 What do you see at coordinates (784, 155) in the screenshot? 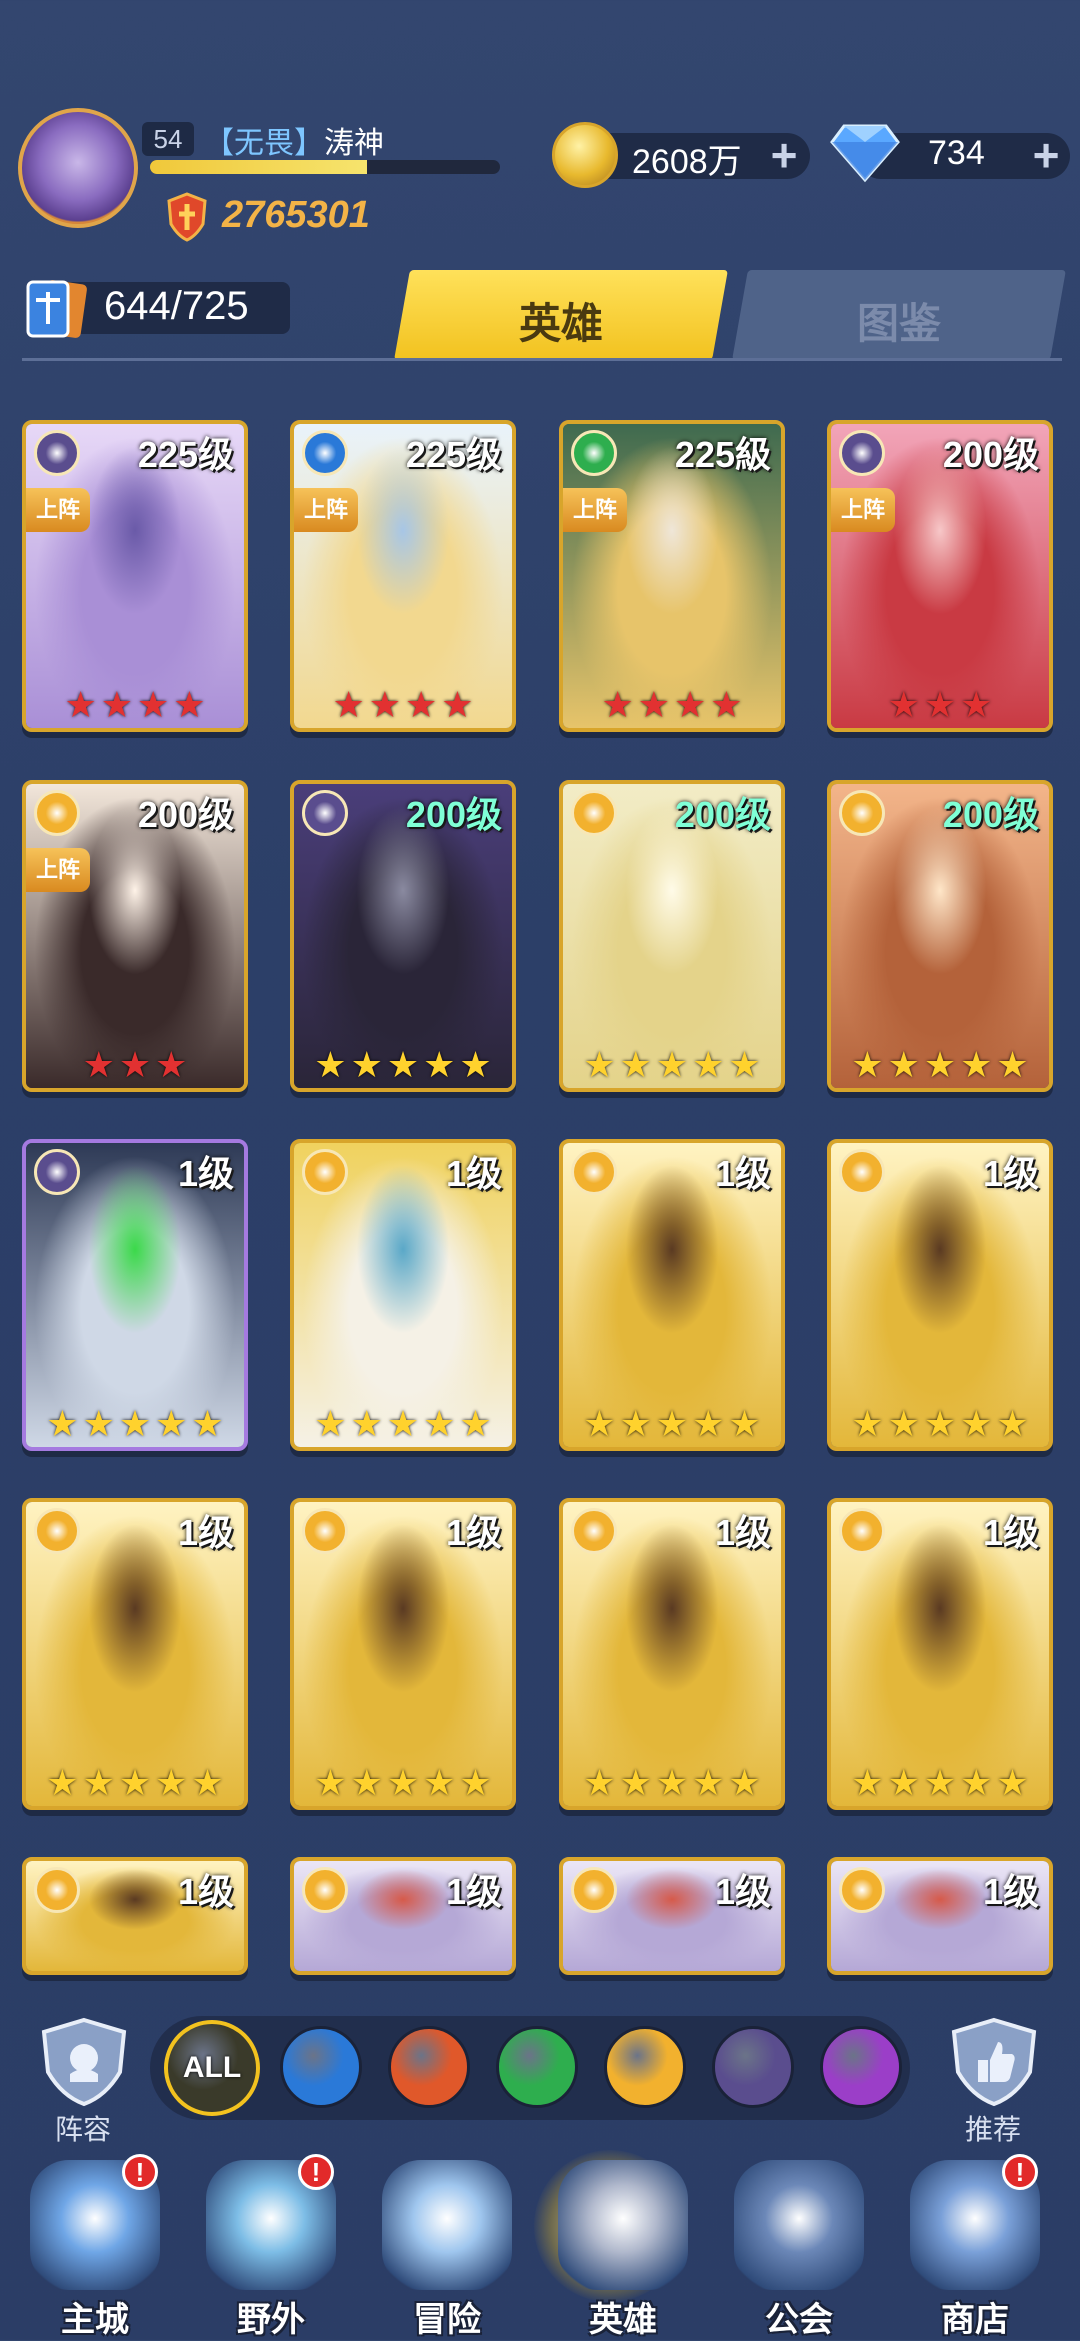
I see `add-gold-button: +` at bounding box center [784, 155].